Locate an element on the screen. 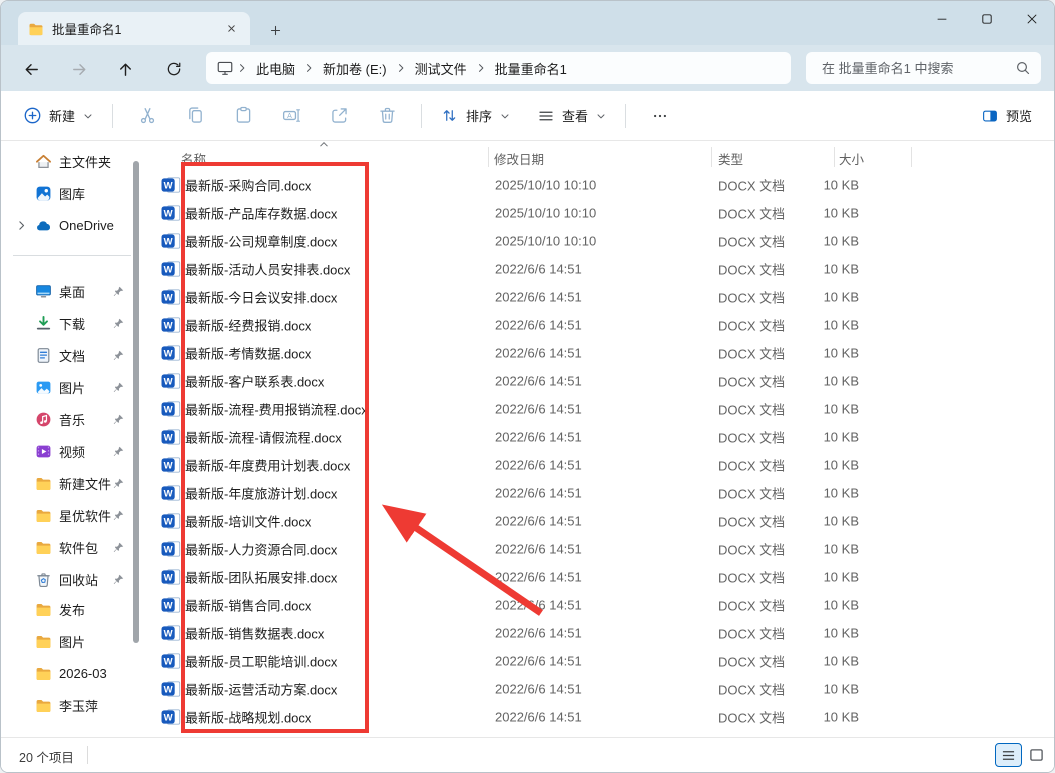 This screenshot has height=773, width=1055. file-name: 最新版-活动人员安排表.docx is located at coordinates (268, 270).